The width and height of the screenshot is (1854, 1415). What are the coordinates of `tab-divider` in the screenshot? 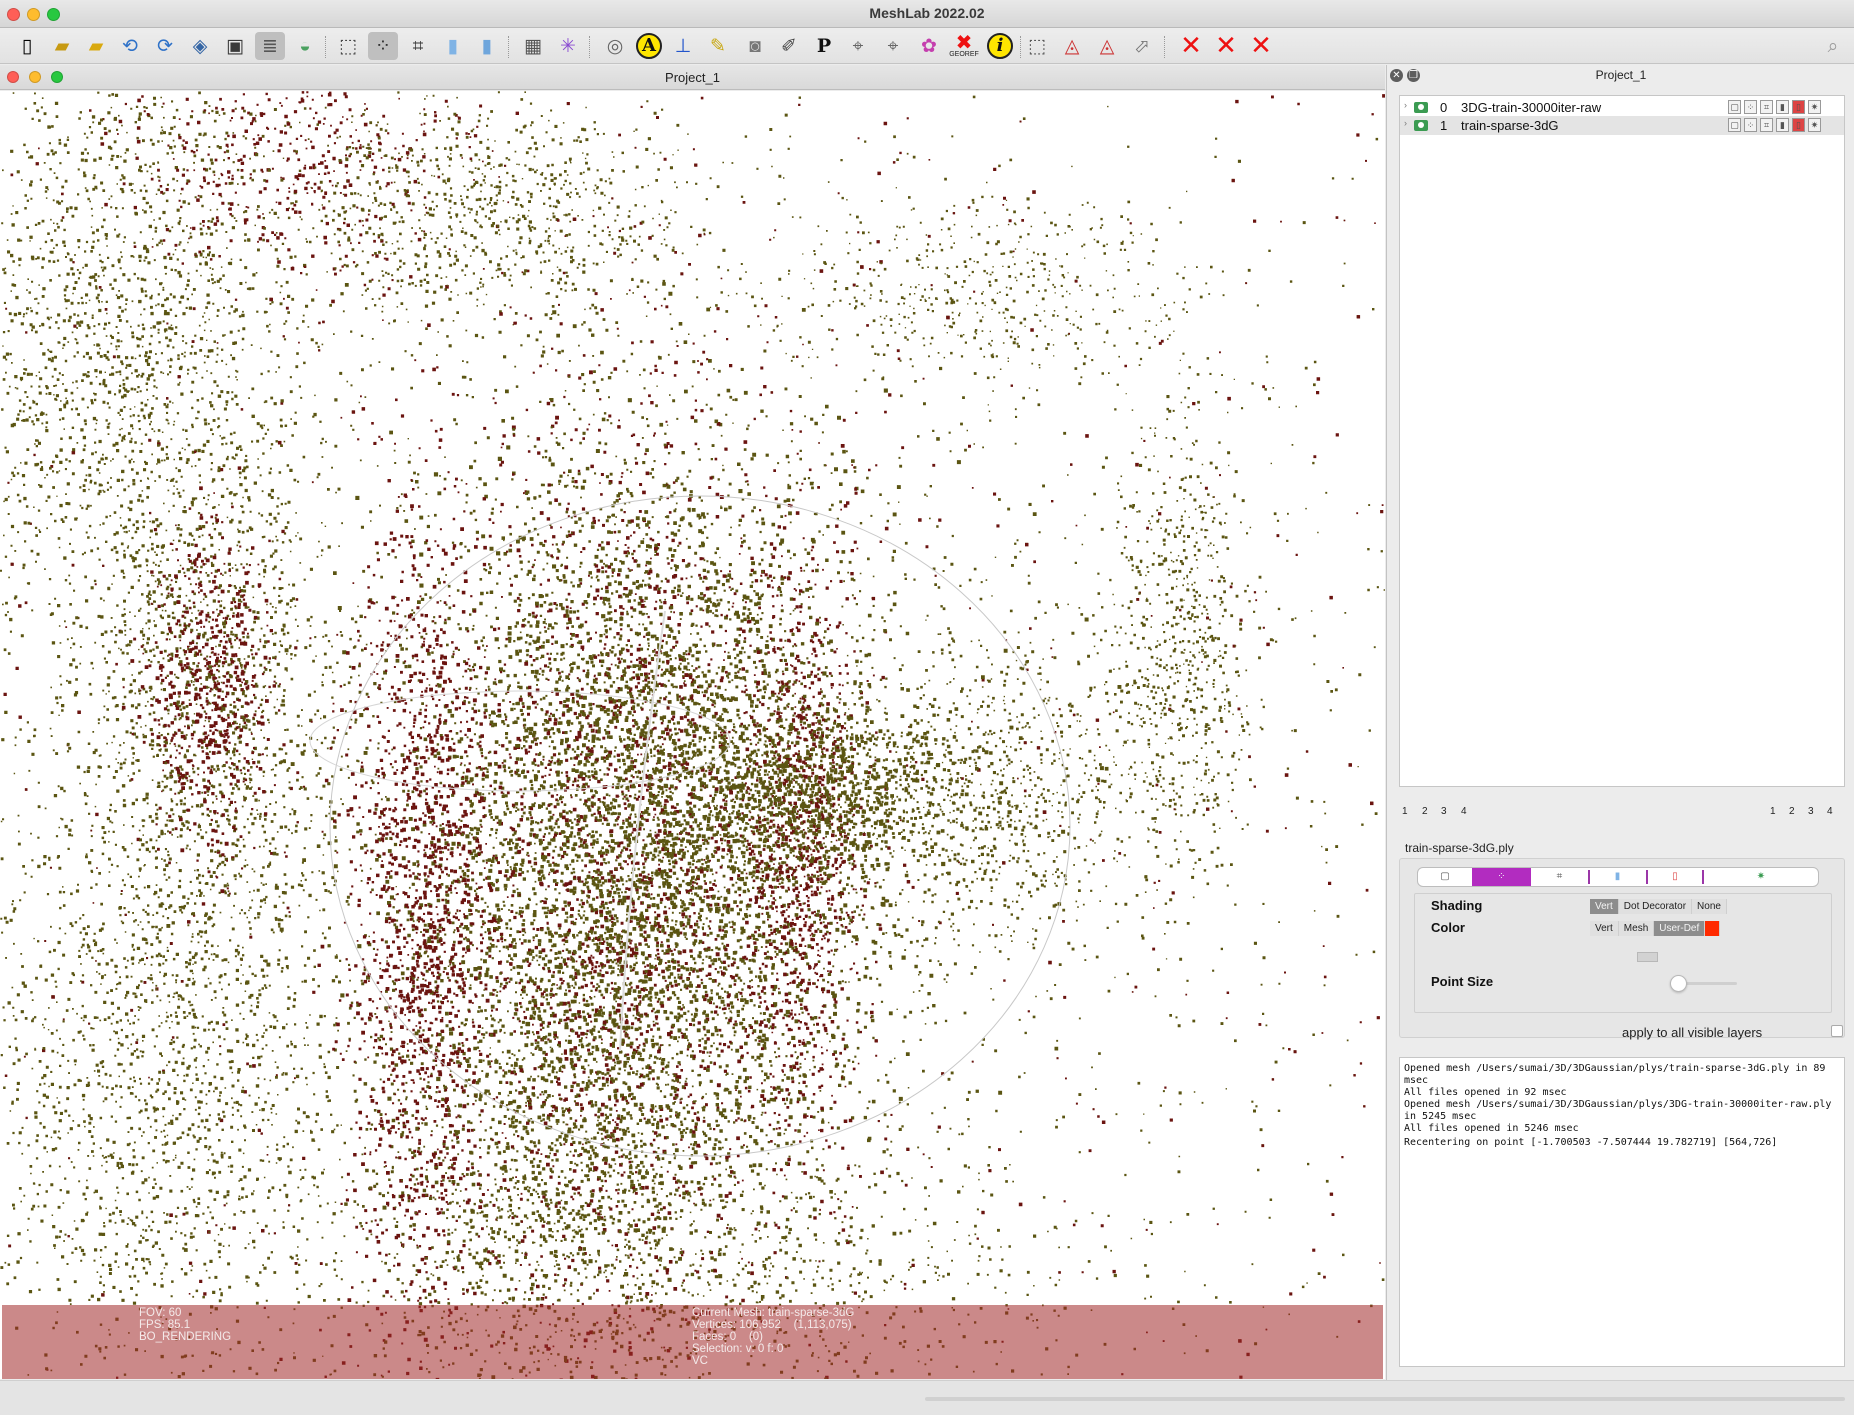 It's located at (1703, 877).